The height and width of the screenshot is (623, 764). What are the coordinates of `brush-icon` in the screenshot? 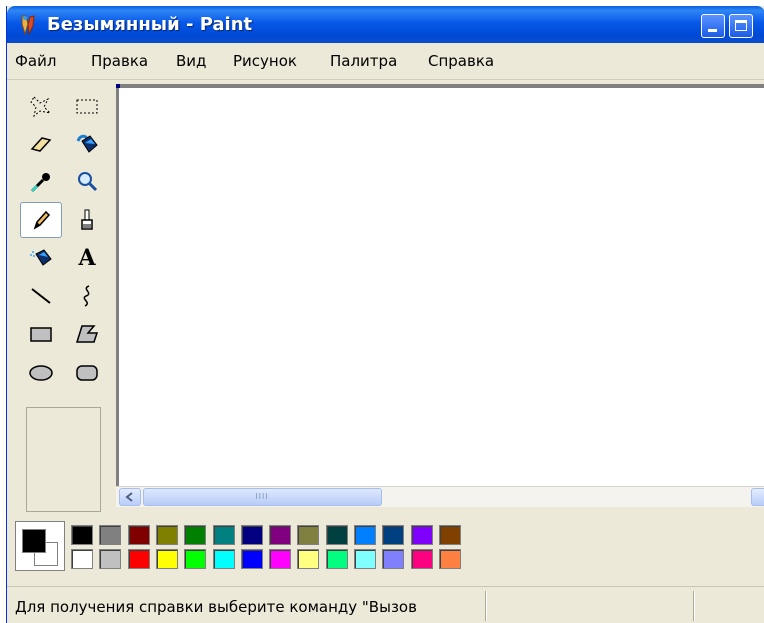 It's located at (87, 219).